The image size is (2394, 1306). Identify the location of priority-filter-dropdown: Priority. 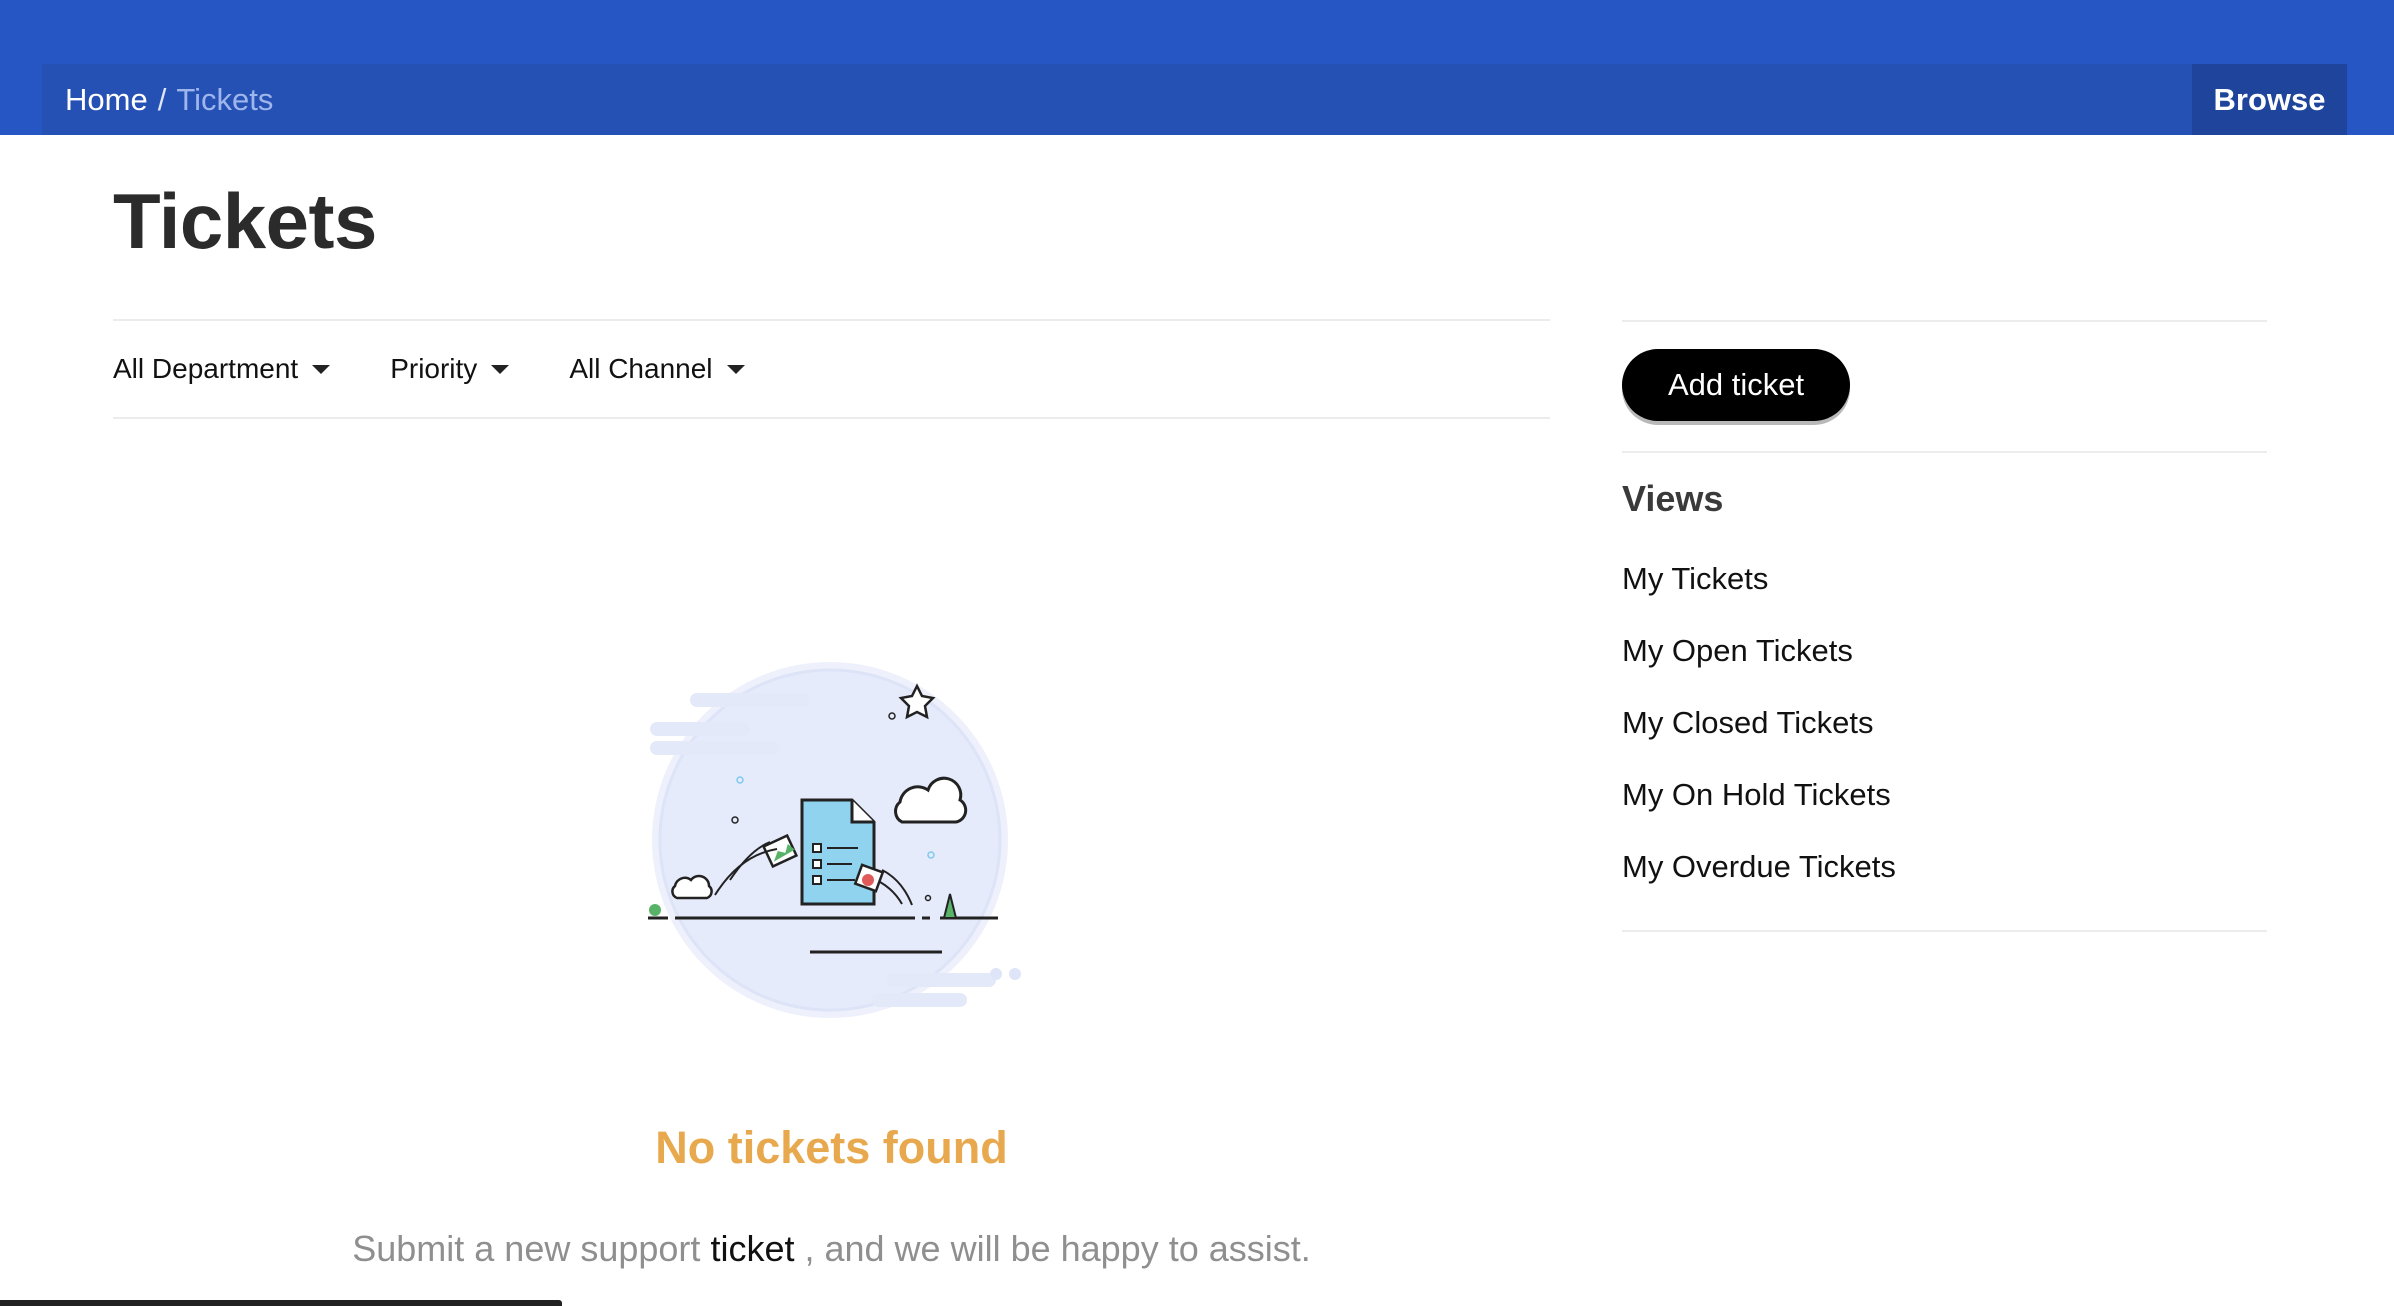
(450, 369).